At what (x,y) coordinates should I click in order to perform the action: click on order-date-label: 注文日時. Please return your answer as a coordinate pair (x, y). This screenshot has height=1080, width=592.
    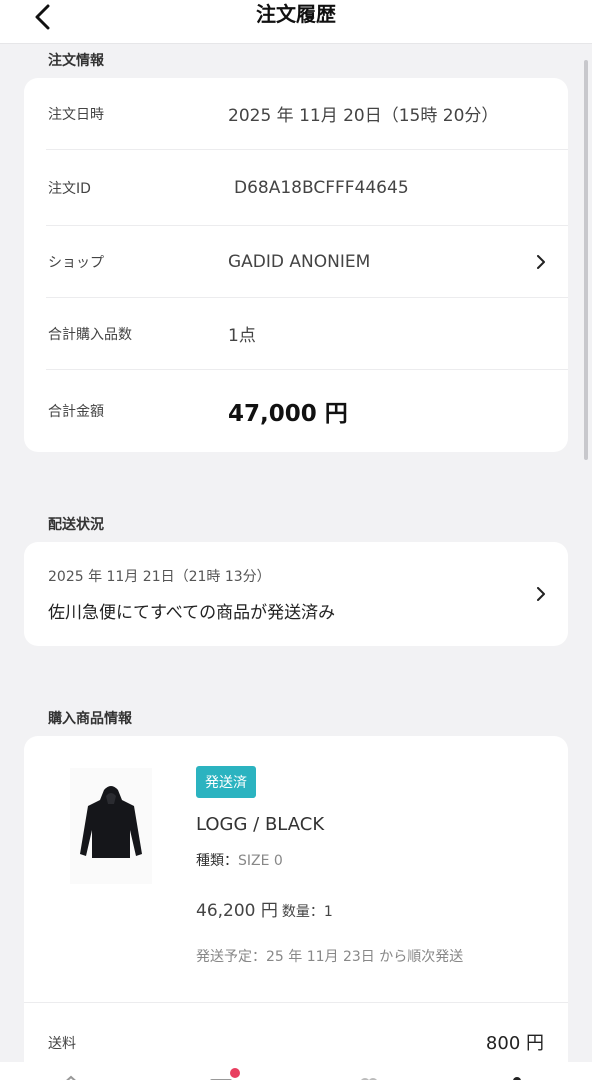
    Looking at the image, I should click on (76, 114).